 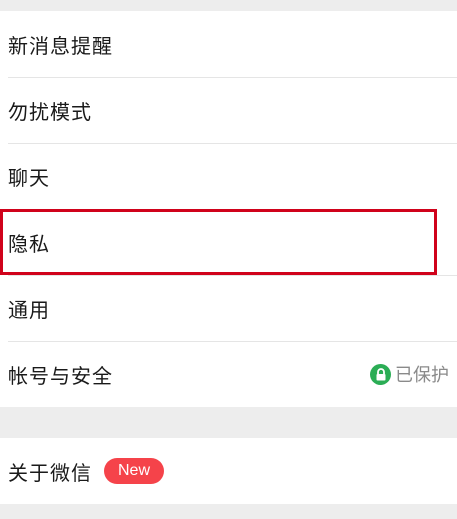 I want to click on settings-item-about-wechat: 关于微信 New, so click(x=228, y=471).